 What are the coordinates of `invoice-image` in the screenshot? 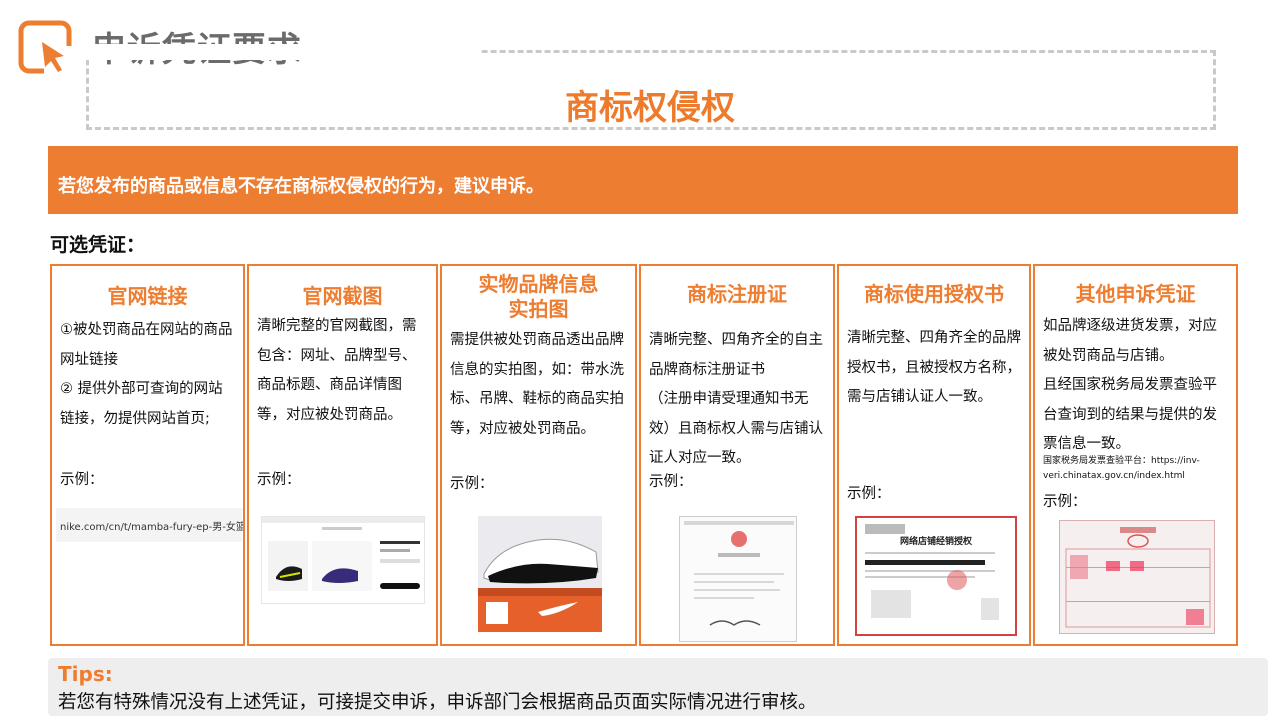 It's located at (1137, 577).